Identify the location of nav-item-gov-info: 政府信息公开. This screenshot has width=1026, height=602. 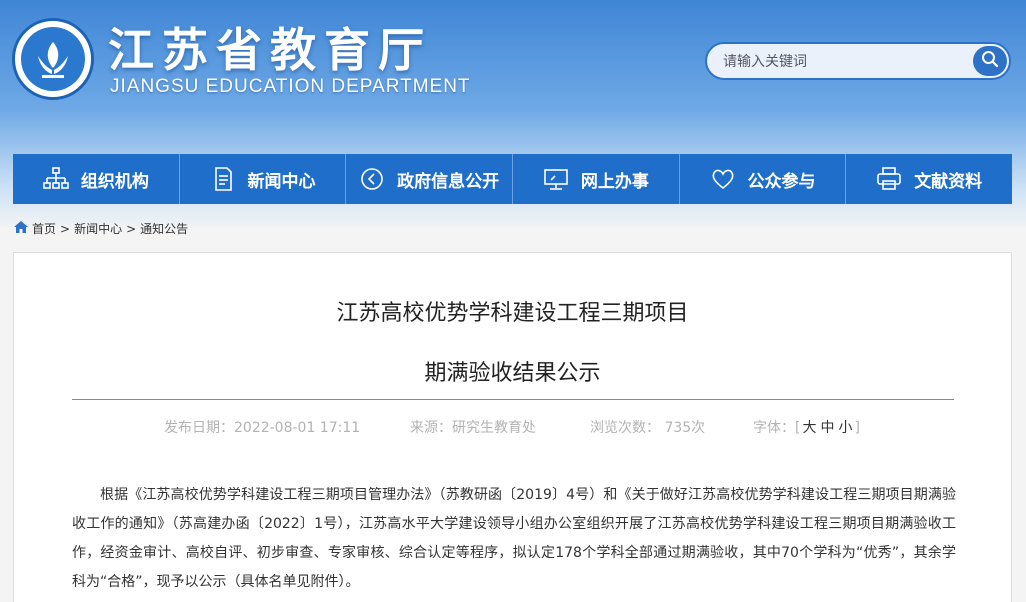
(430, 179).